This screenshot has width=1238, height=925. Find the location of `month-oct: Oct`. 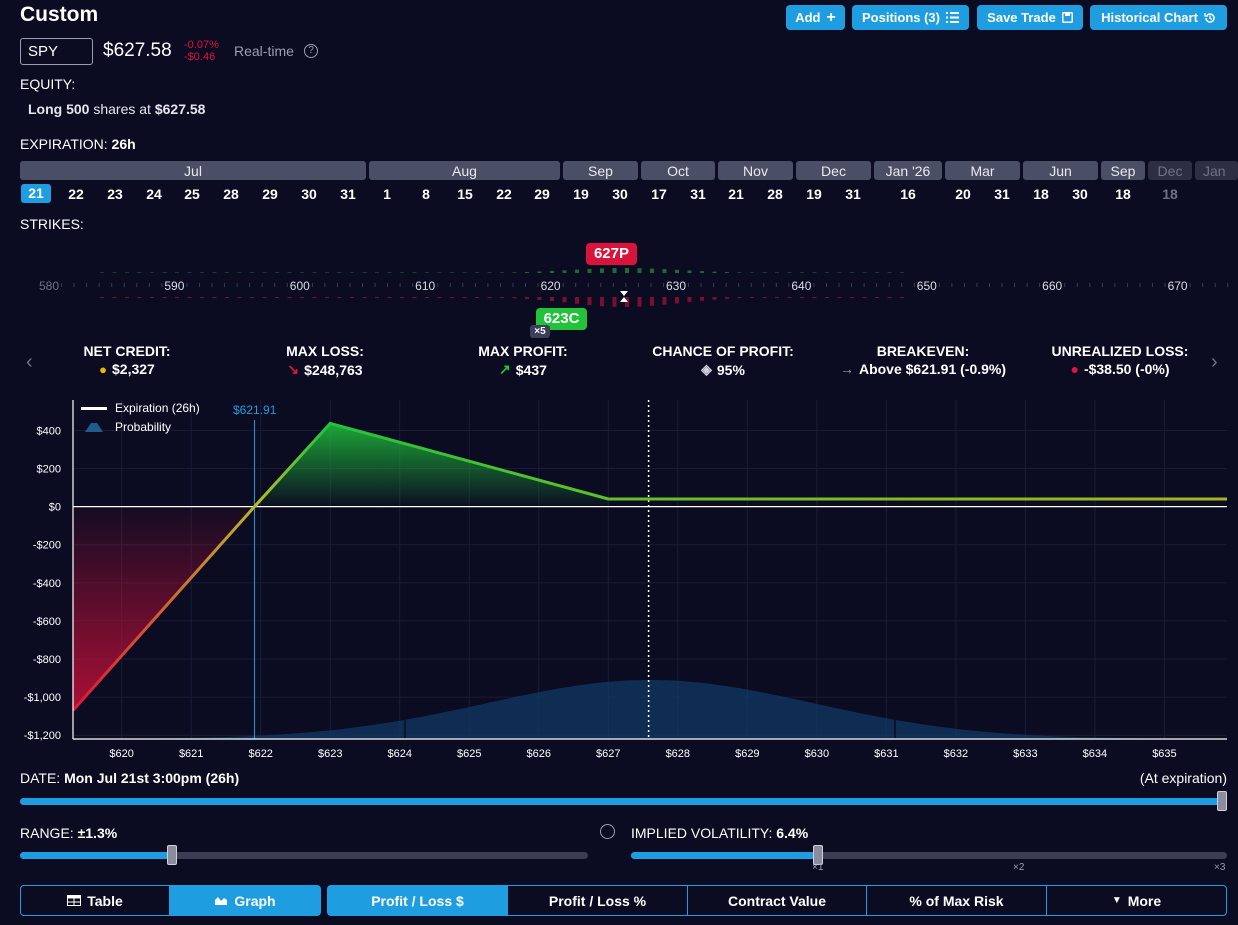

month-oct: Oct is located at coordinates (678, 170).